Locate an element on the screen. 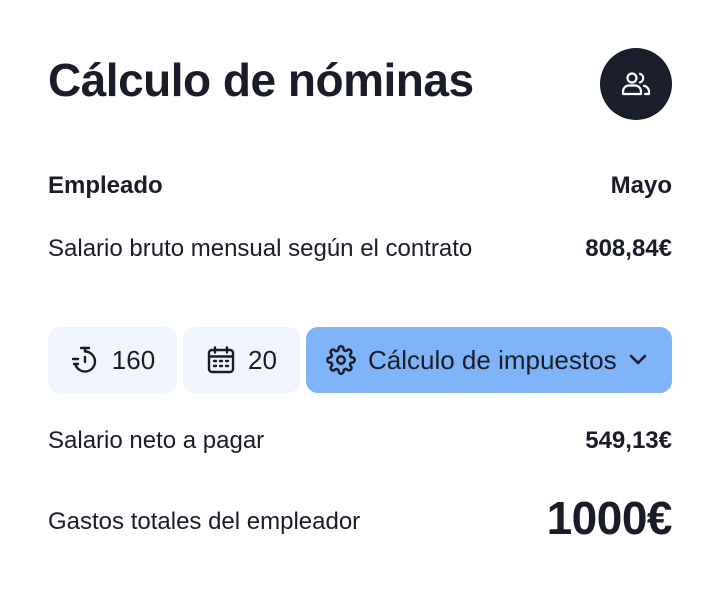  users-button is located at coordinates (636, 84).